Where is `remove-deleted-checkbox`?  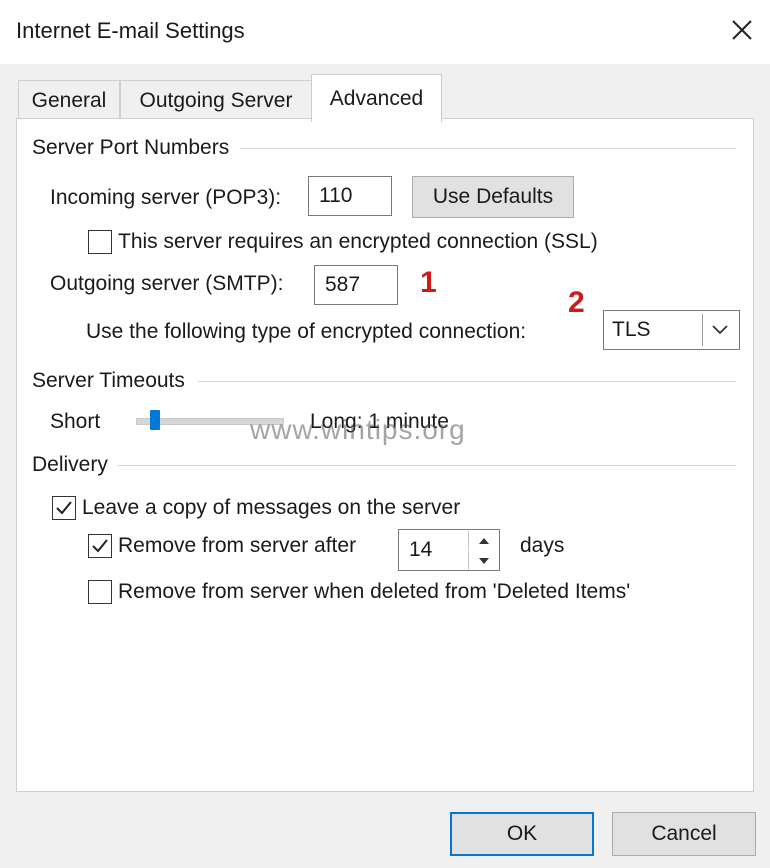 remove-deleted-checkbox is located at coordinates (100, 592).